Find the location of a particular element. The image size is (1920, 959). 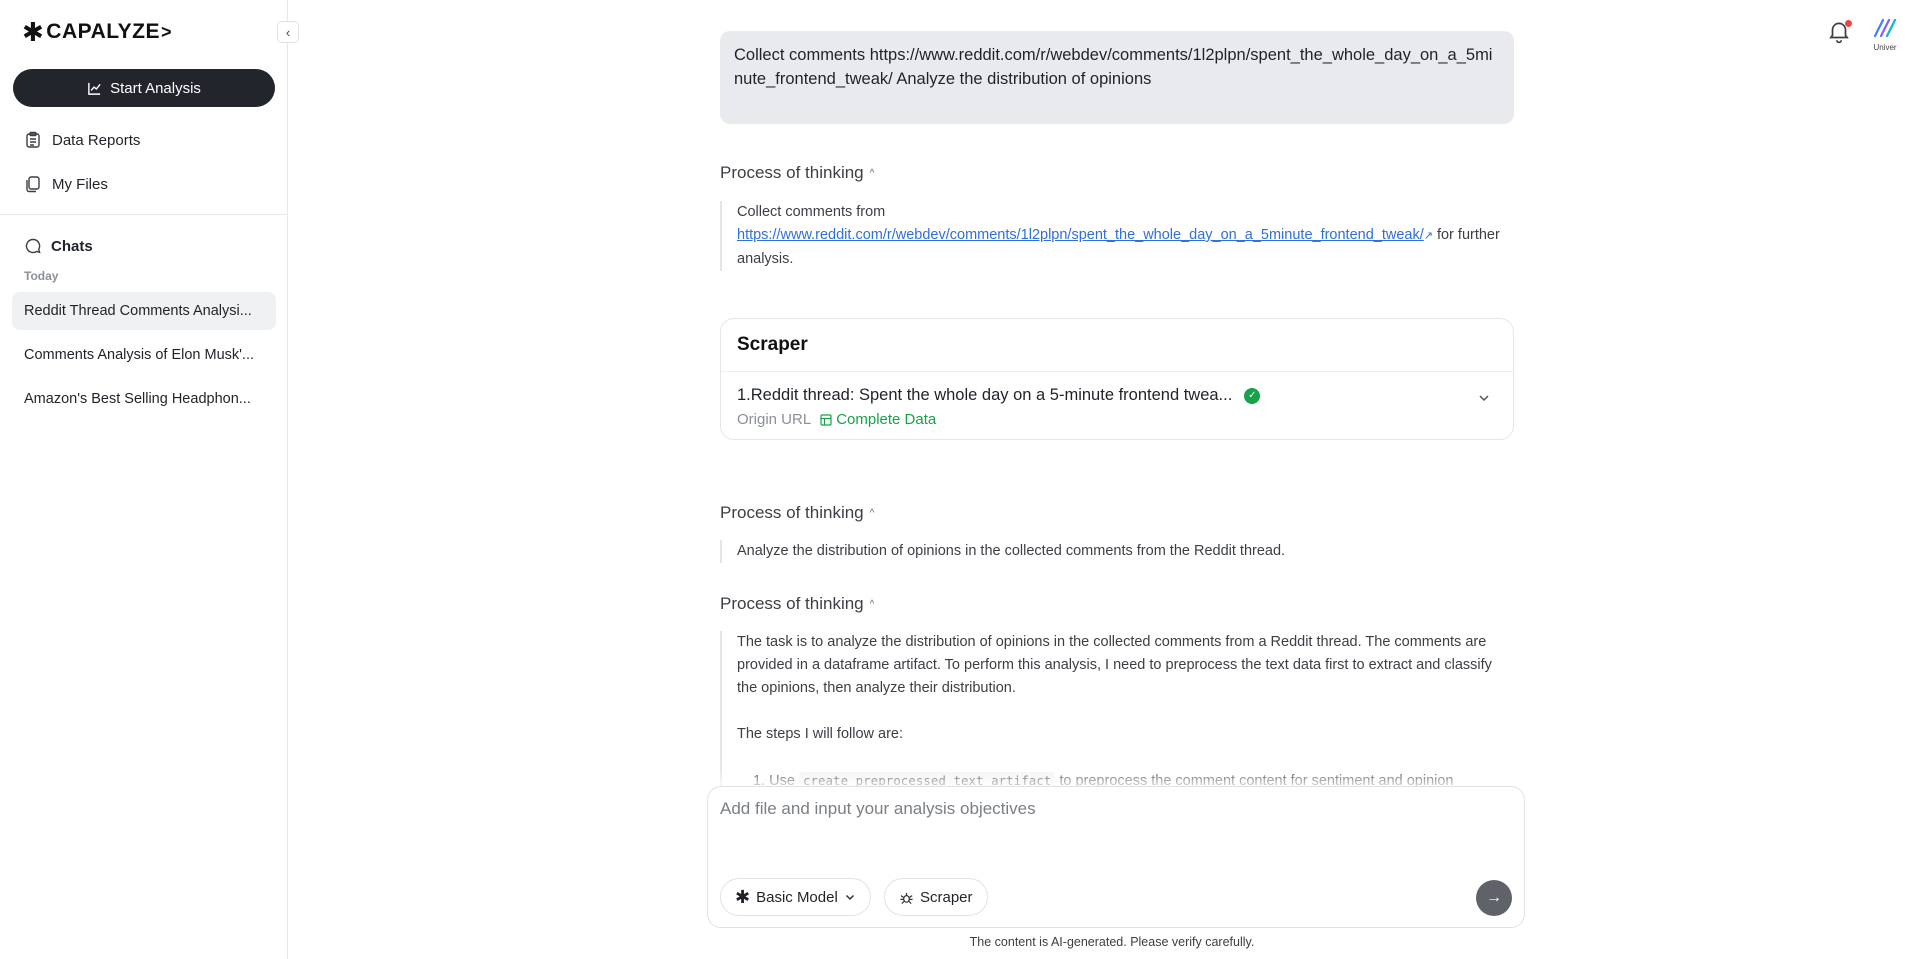

brand-label: Univer is located at coordinates (1885, 47).